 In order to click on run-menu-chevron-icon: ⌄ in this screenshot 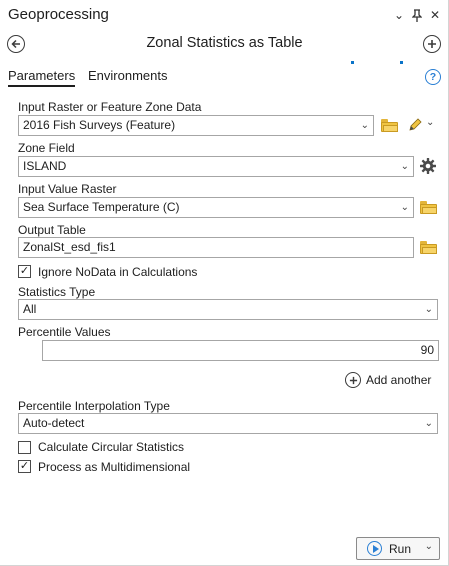, I will do `click(429, 546)`.